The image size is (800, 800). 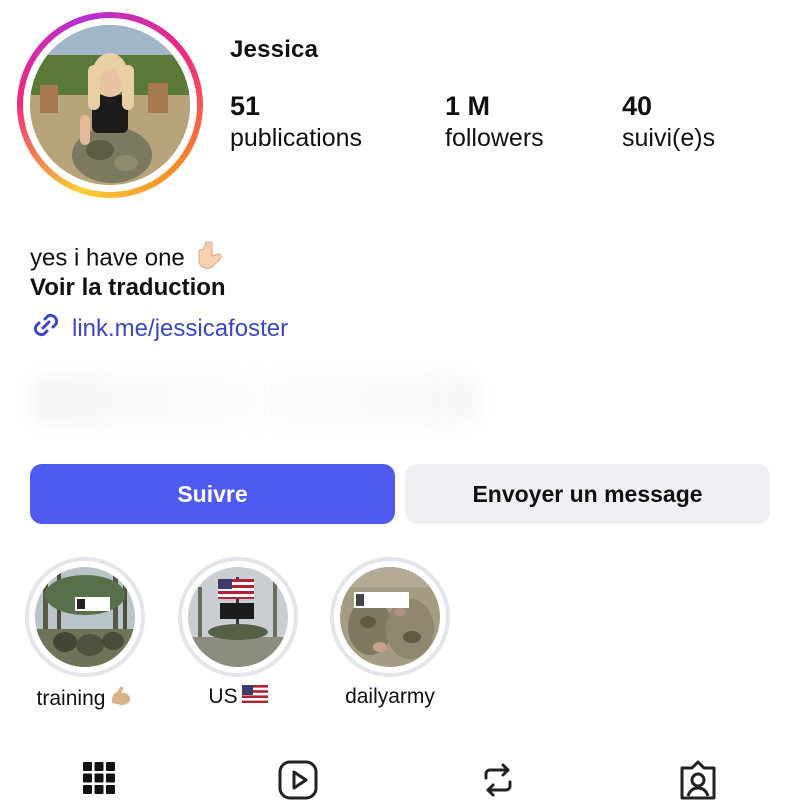 I want to click on highlight-us: US, so click(x=238, y=633).